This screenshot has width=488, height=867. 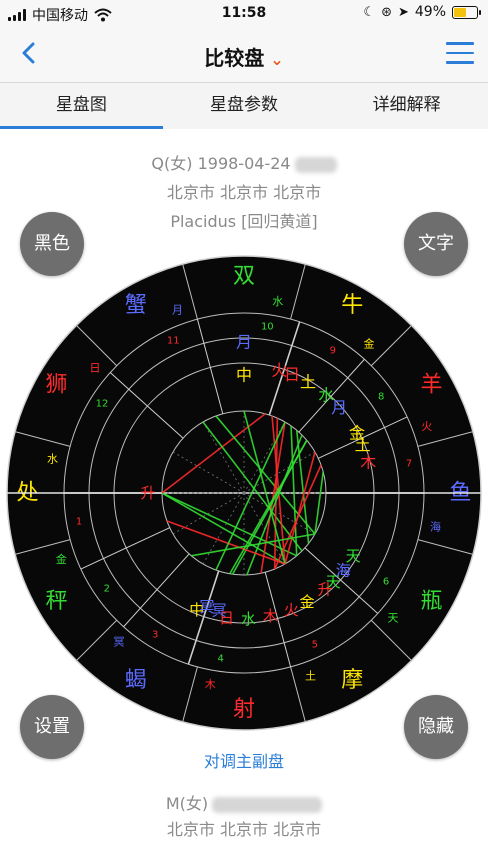 I want to click on house-number: 3, so click(x=155, y=635).